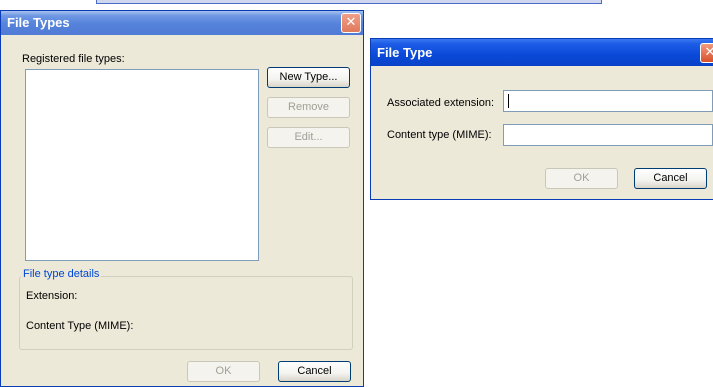  Describe the element at coordinates (441, 103) in the screenshot. I see `associated-extension-label: Associated extension:` at that location.